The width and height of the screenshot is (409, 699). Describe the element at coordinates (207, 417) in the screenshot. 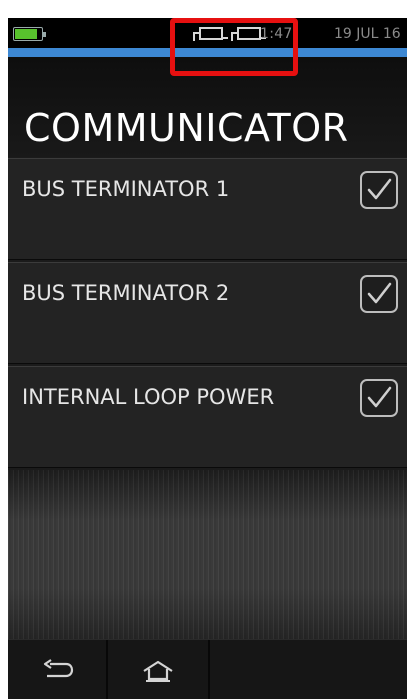

I see `setting-internal-loop-power: INTERNAL LOOP POWER` at that location.